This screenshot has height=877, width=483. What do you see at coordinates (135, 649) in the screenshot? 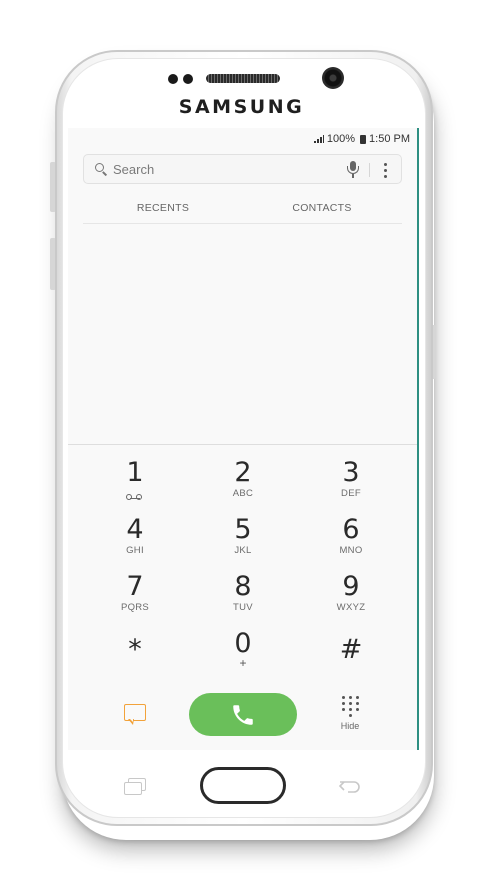
I see `key-digit: *` at bounding box center [135, 649].